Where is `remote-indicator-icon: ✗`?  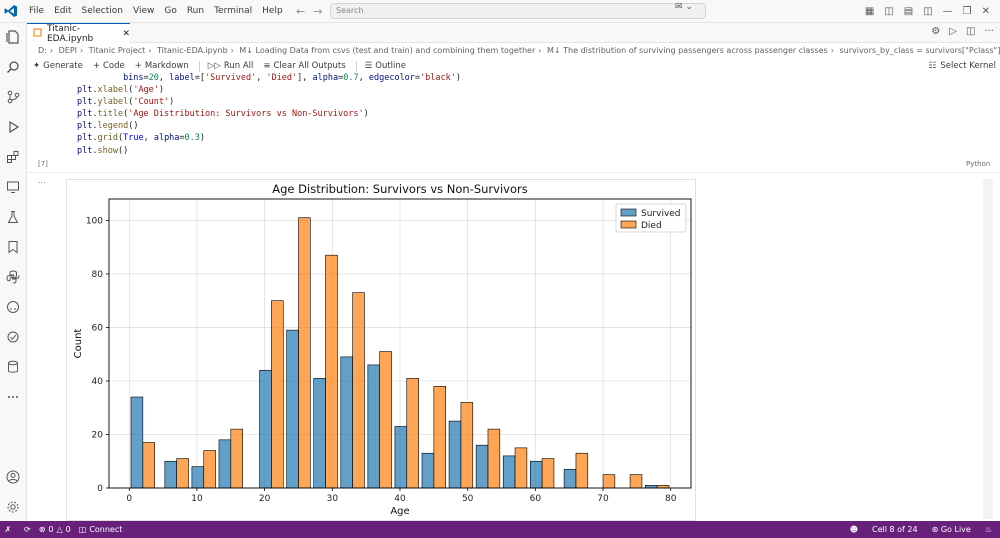
remote-indicator-icon: ✗ is located at coordinates (8, 529).